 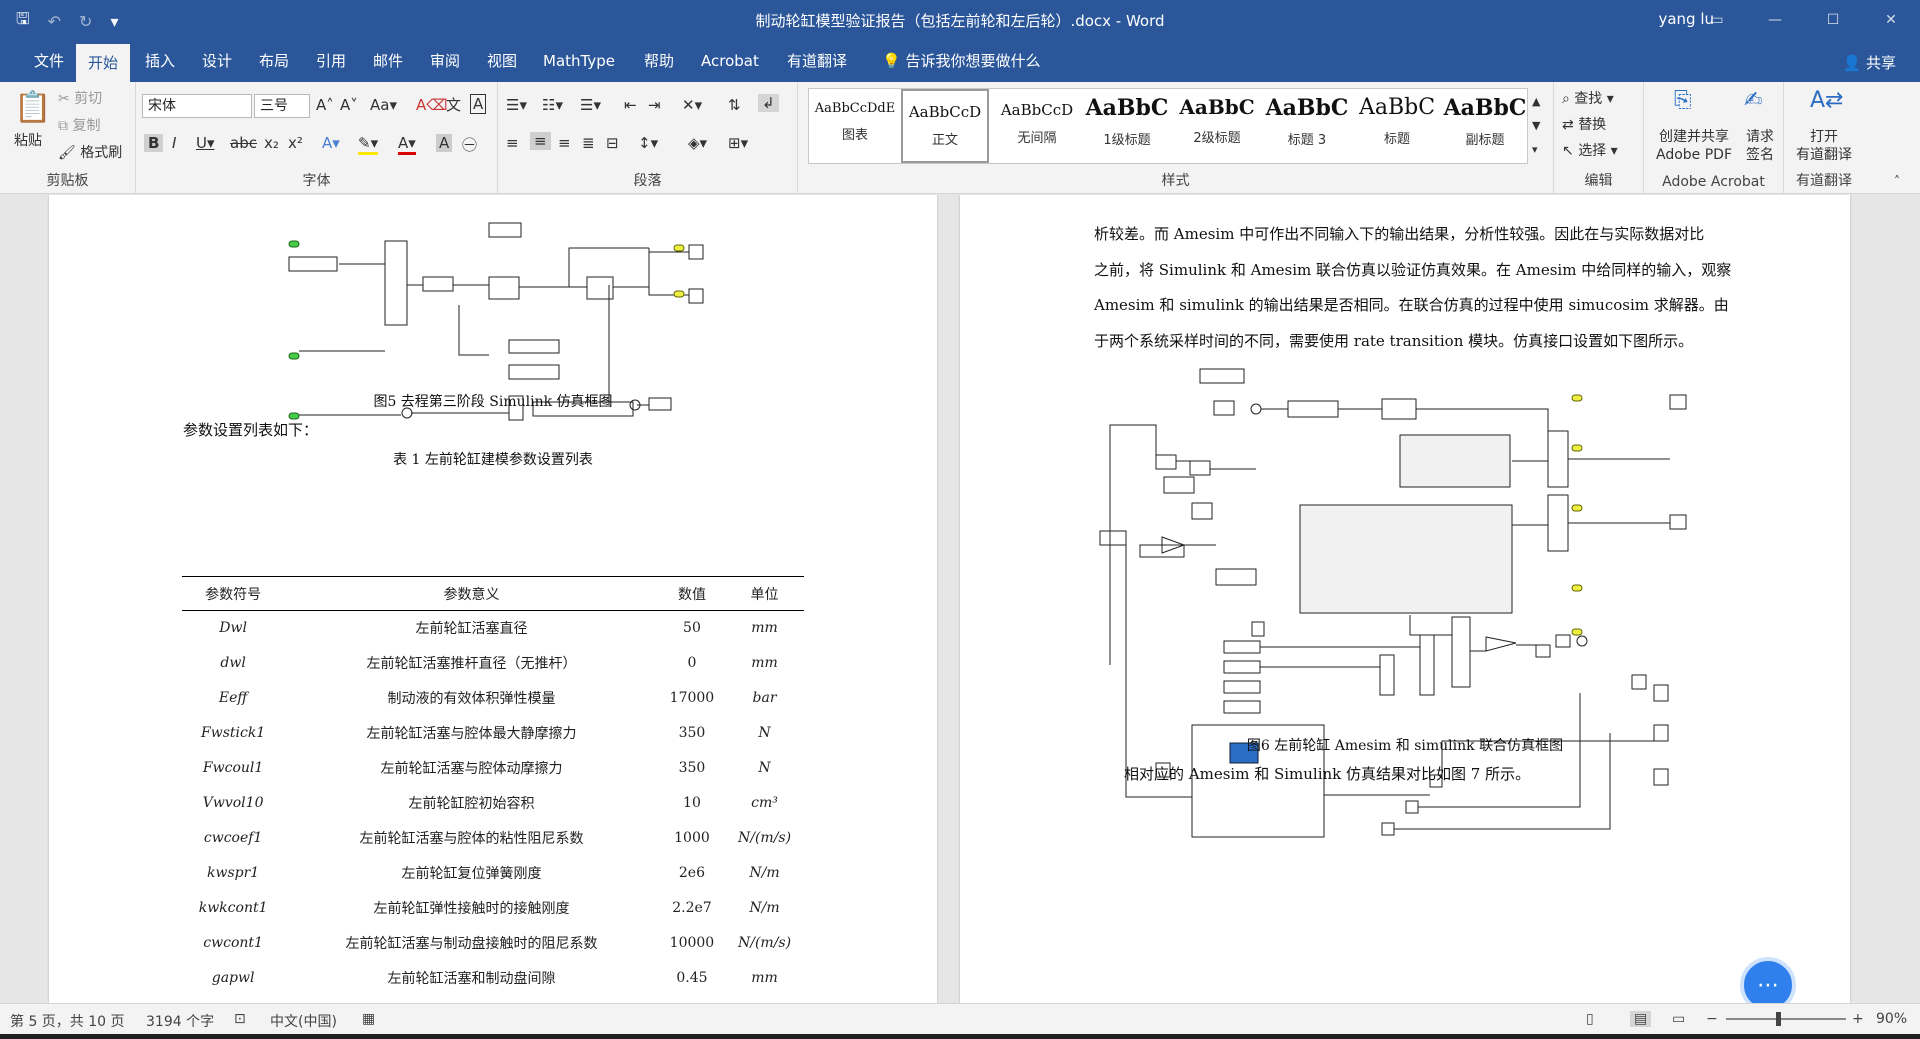 What do you see at coordinates (1683, 100) in the screenshot?
I see `pdf-create-icon: ⎘` at bounding box center [1683, 100].